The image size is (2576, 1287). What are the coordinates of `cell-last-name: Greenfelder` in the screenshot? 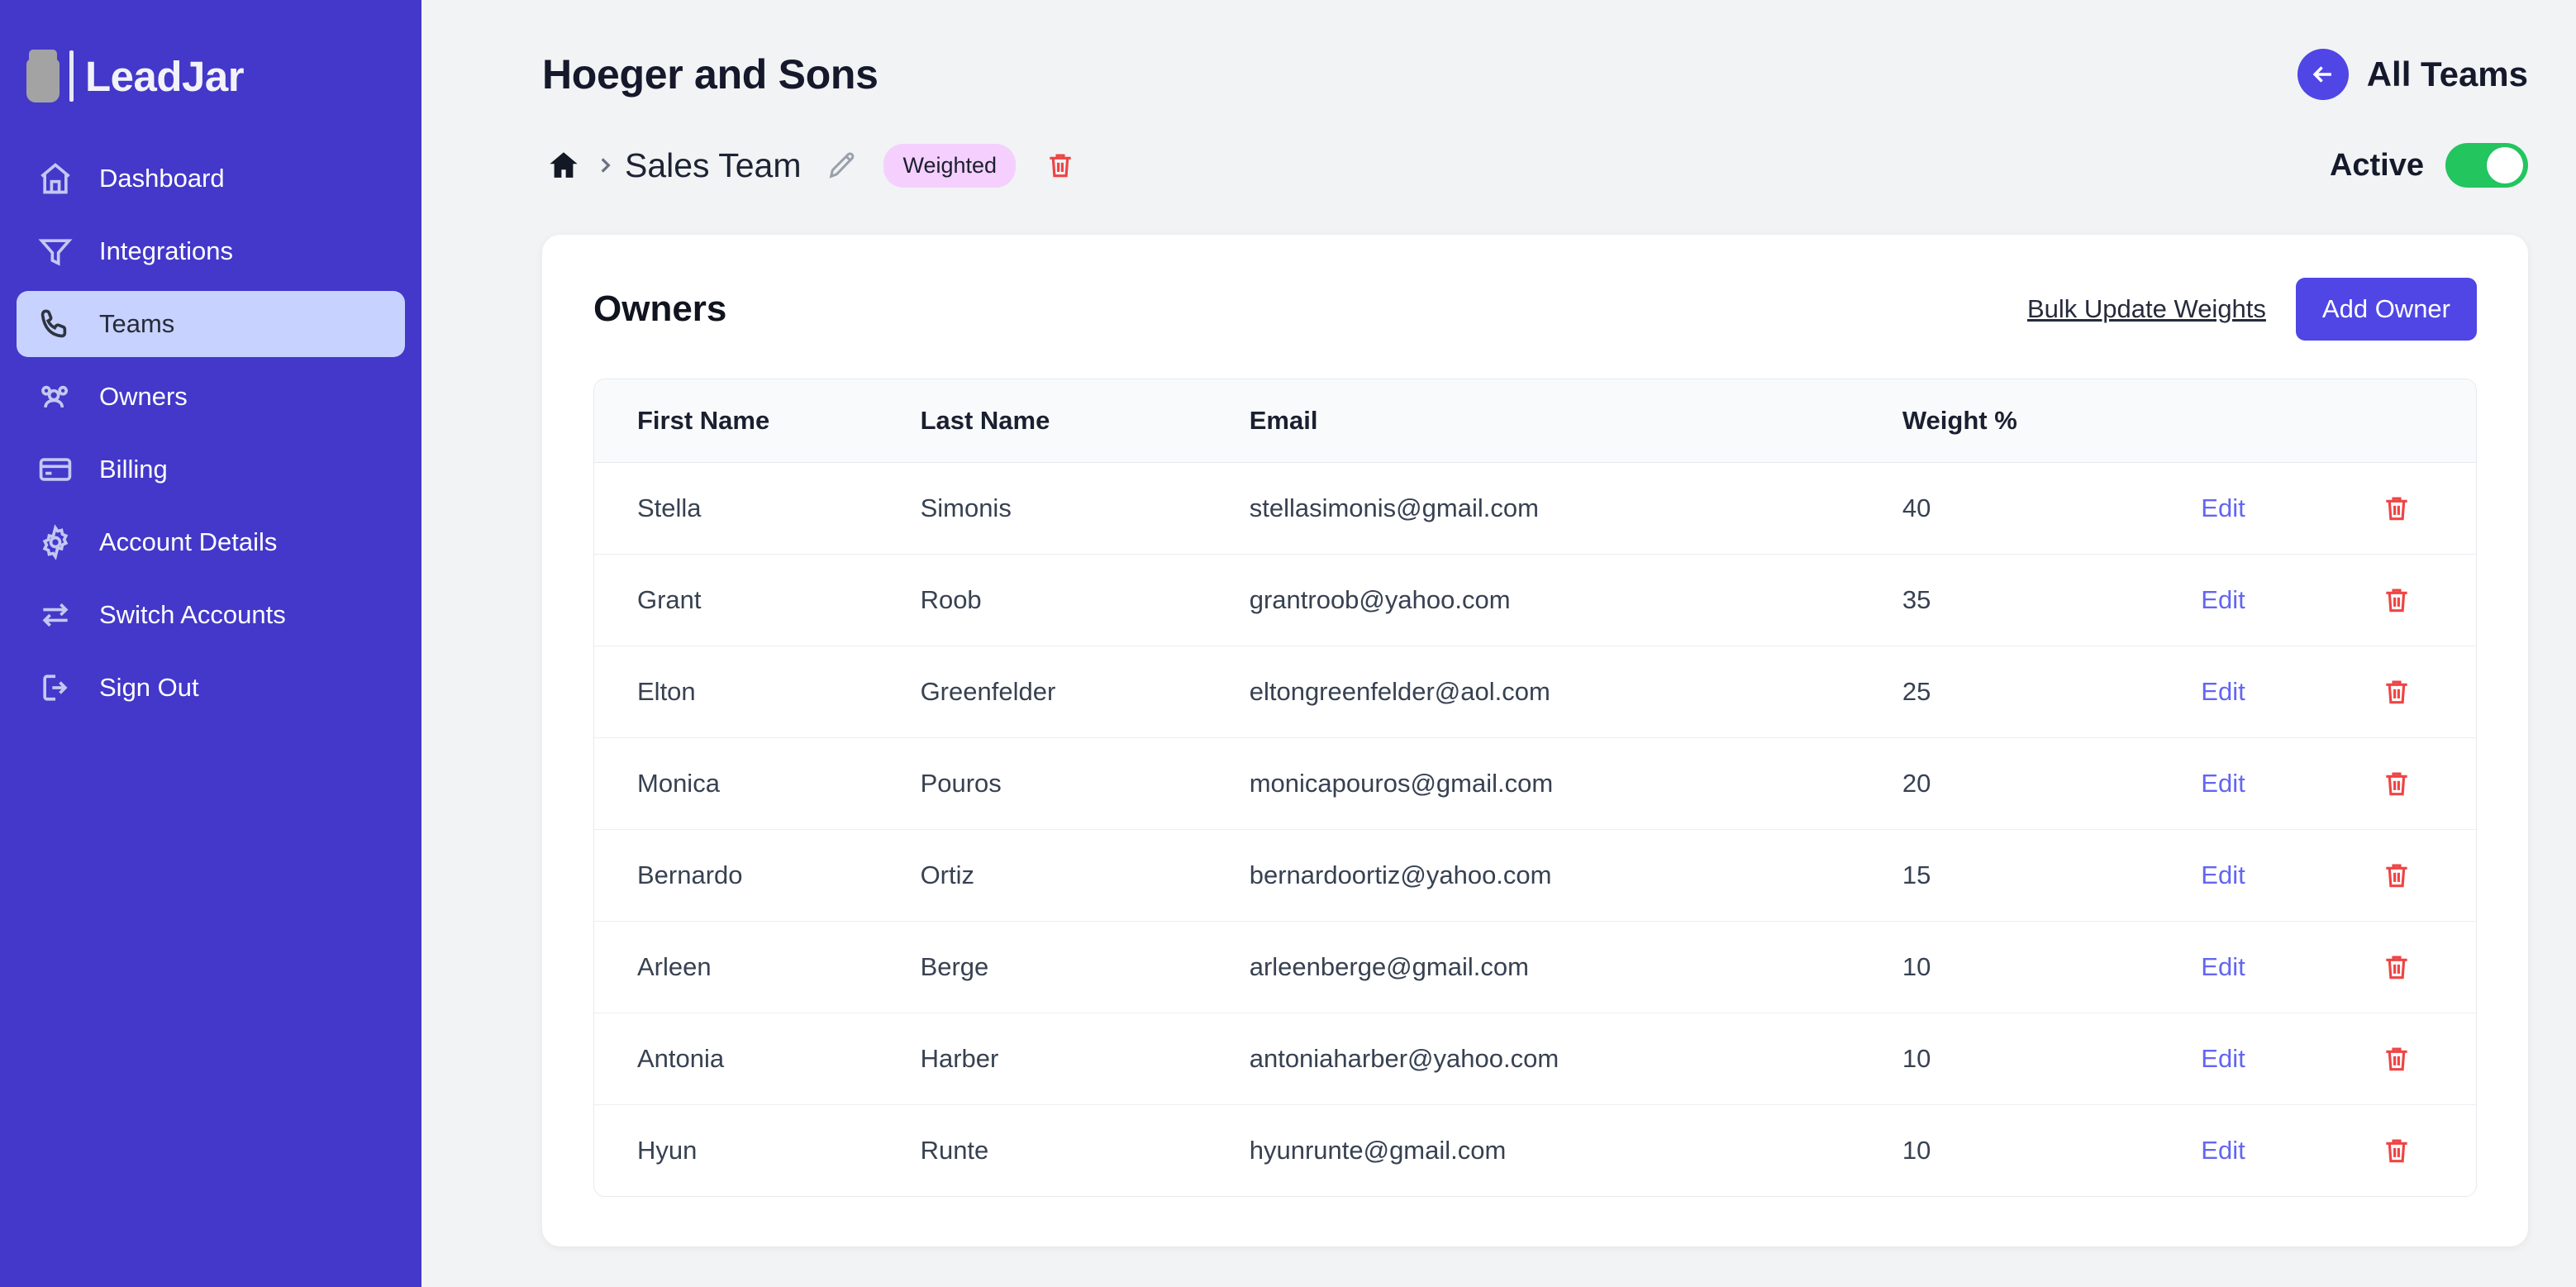 It's located at (1085, 692).